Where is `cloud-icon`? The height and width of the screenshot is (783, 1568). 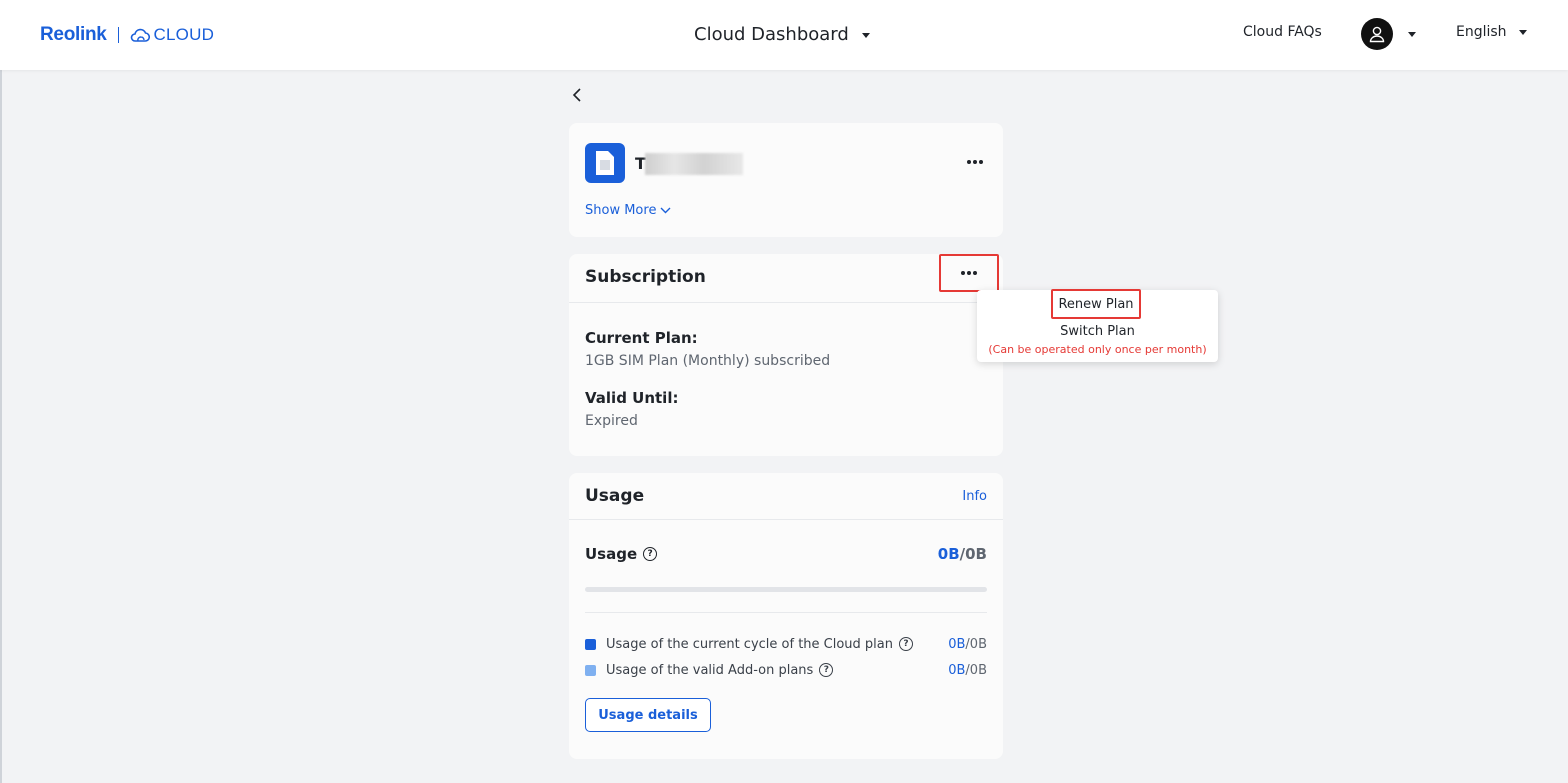 cloud-icon is located at coordinates (140, 35).